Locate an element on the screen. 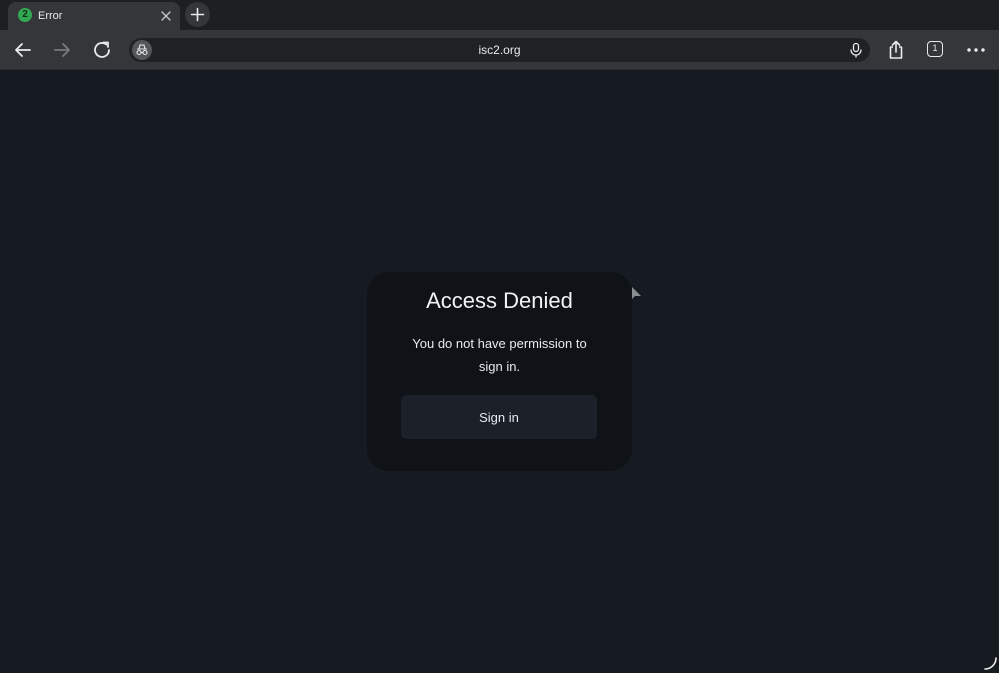 The height and width of the screenshot is (673, 999). reload-button is located at coordinates (102, 50).